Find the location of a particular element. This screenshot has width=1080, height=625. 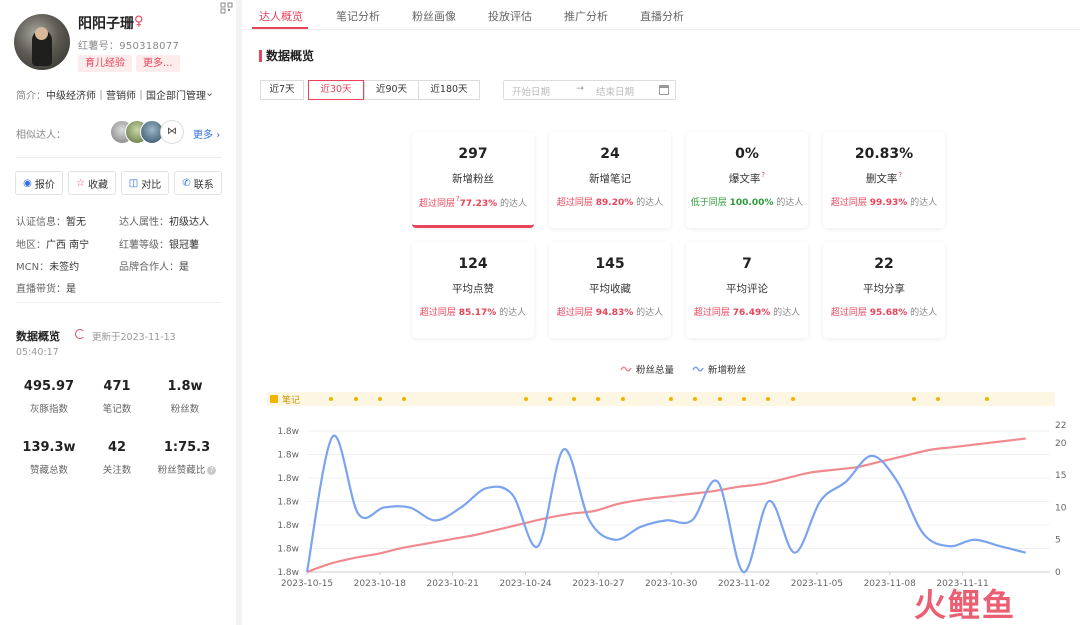

bio-text: 中级经济师｜营销师｜国企部门管理 is located at coordinates (126, 96).